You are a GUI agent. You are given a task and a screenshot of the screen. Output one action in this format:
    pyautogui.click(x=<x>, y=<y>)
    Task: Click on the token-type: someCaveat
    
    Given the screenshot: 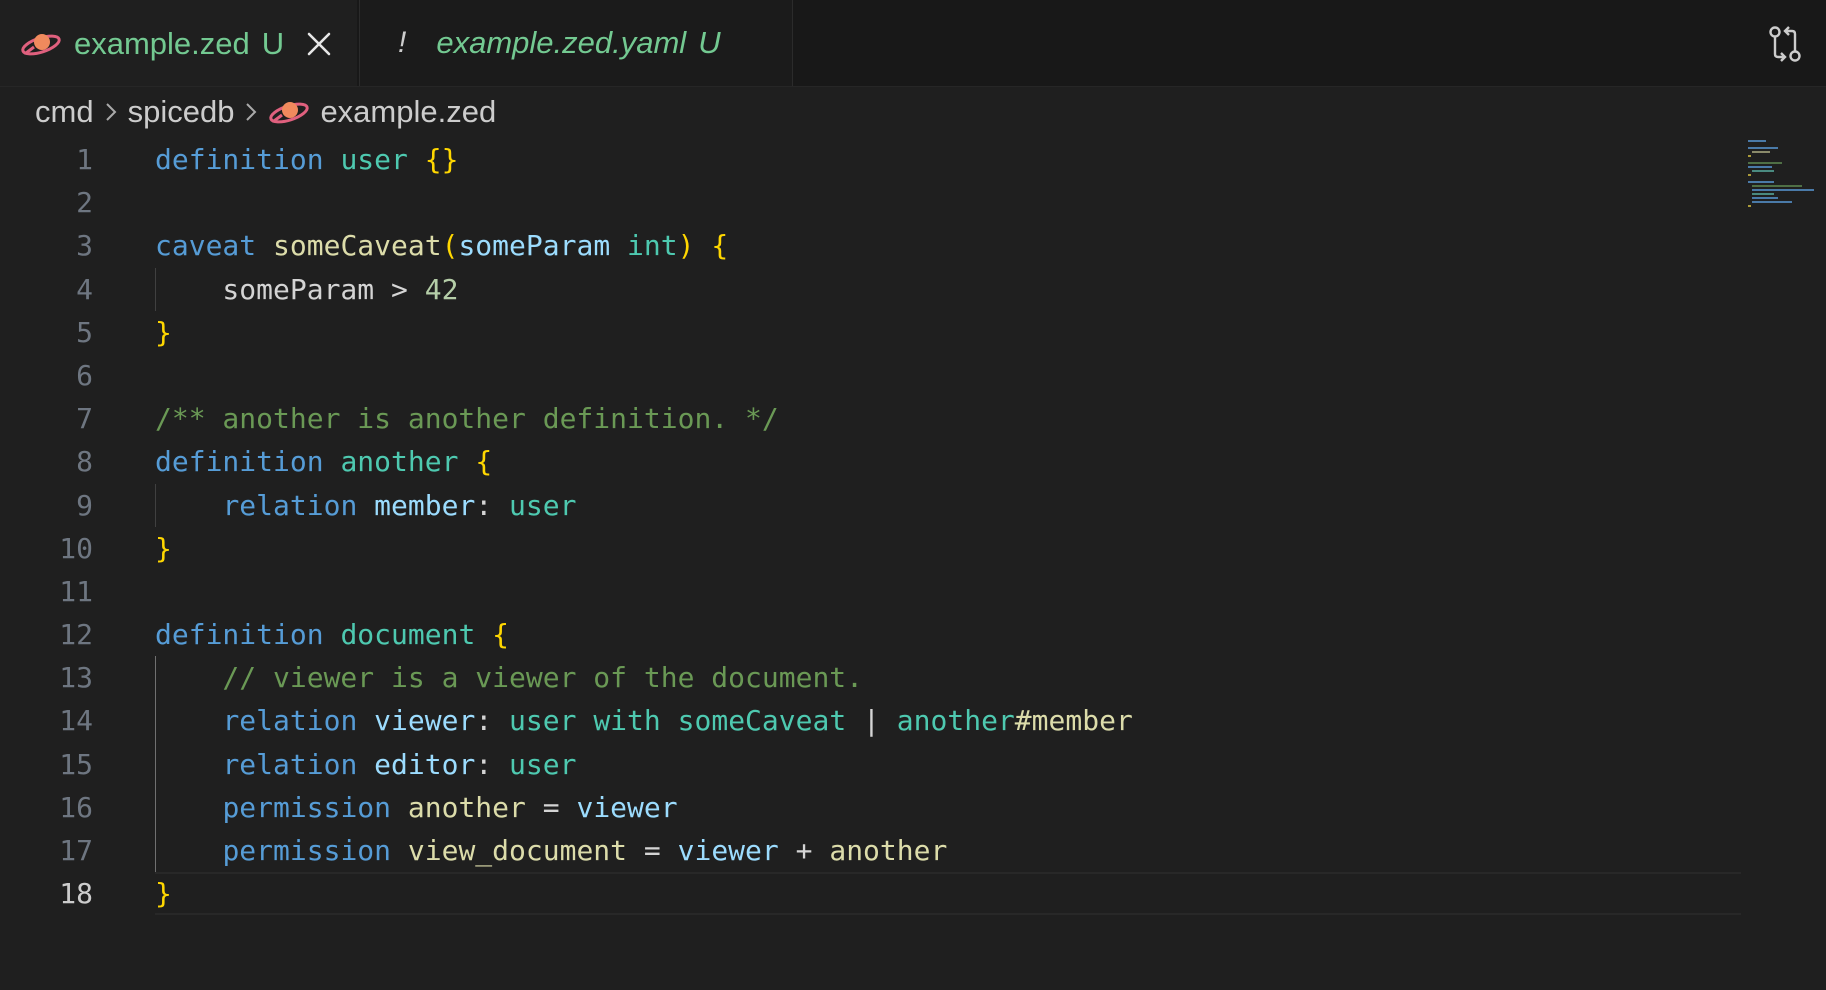 What is the action you would take?
    pyautogui.click(x=762, y=721)
    